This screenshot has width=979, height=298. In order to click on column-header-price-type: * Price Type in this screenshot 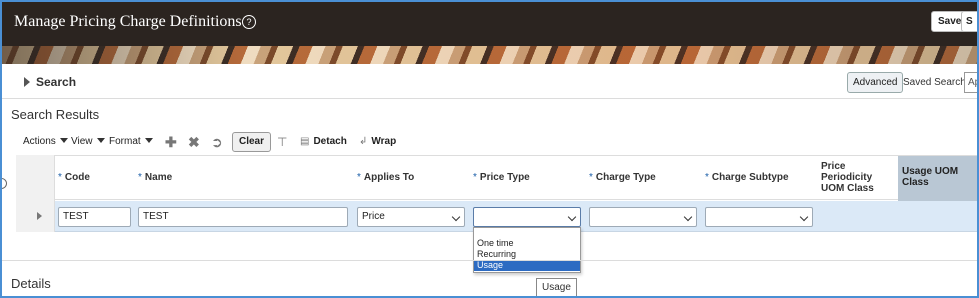, I will do `click(501, 177)`.